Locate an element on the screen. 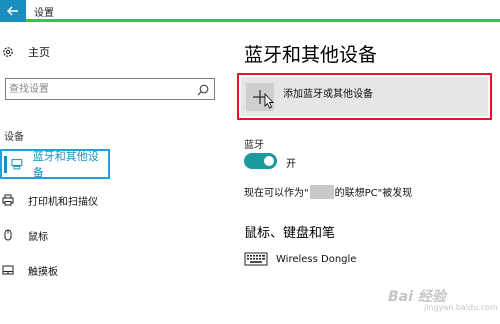 Image resolution: width=500 pixels, height=324 pixels. mouse-cursor-icon is located at coordinates (269, 101).